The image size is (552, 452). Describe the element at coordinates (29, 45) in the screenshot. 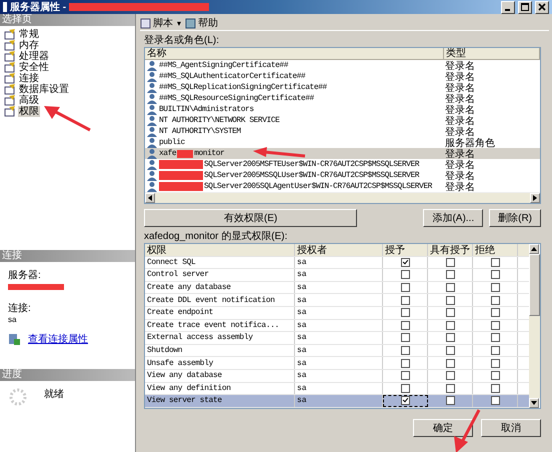

I see `page-item: 内存` at that location.